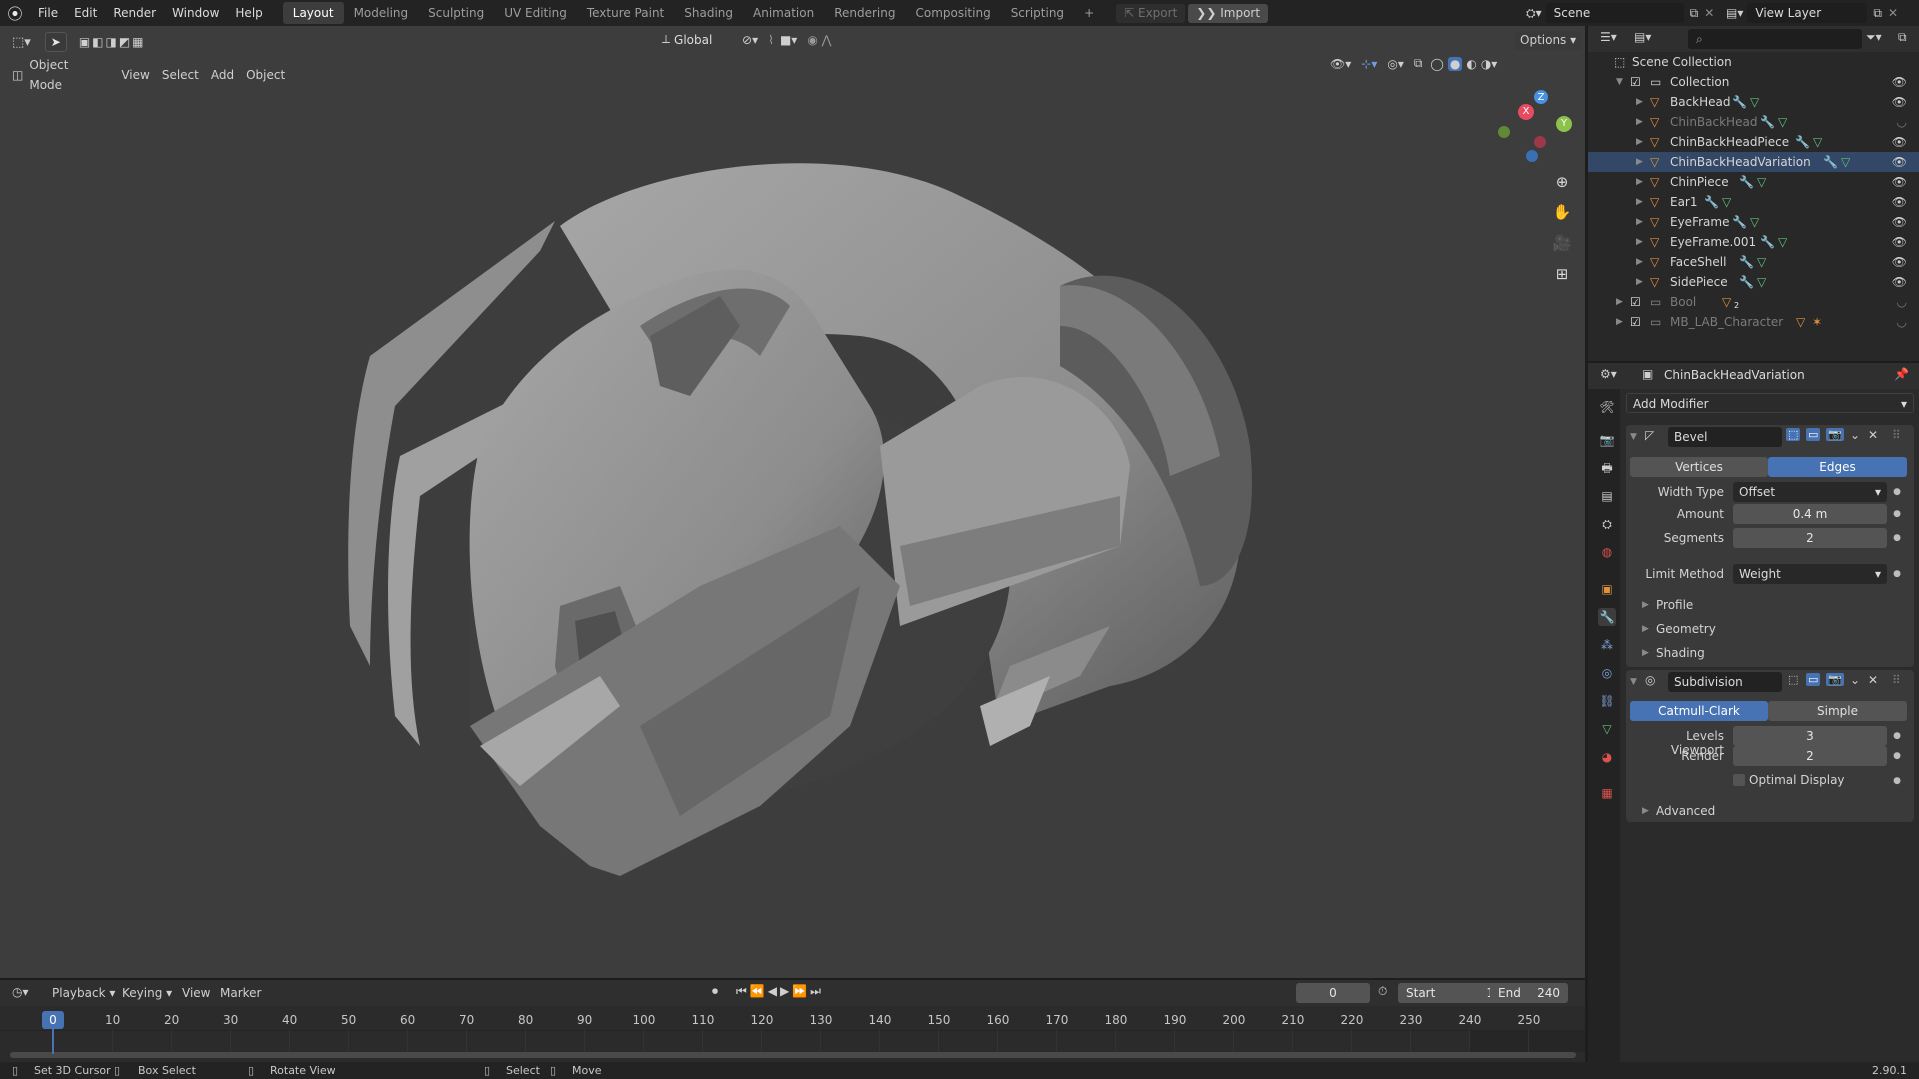  What do you see at coordinates (625, 13) in the screenshot?
I see `tab-texture-paint: Texture Paint` at bounding box center [625, 13].